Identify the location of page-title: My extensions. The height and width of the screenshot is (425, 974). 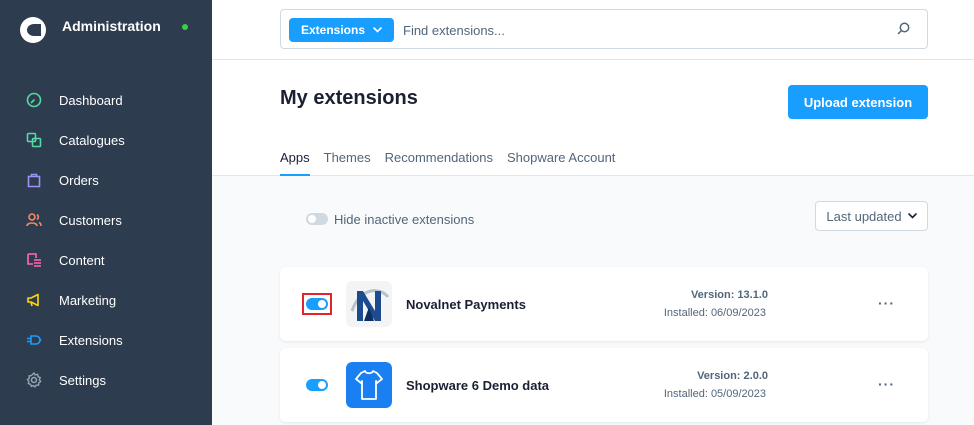
(349, 98).